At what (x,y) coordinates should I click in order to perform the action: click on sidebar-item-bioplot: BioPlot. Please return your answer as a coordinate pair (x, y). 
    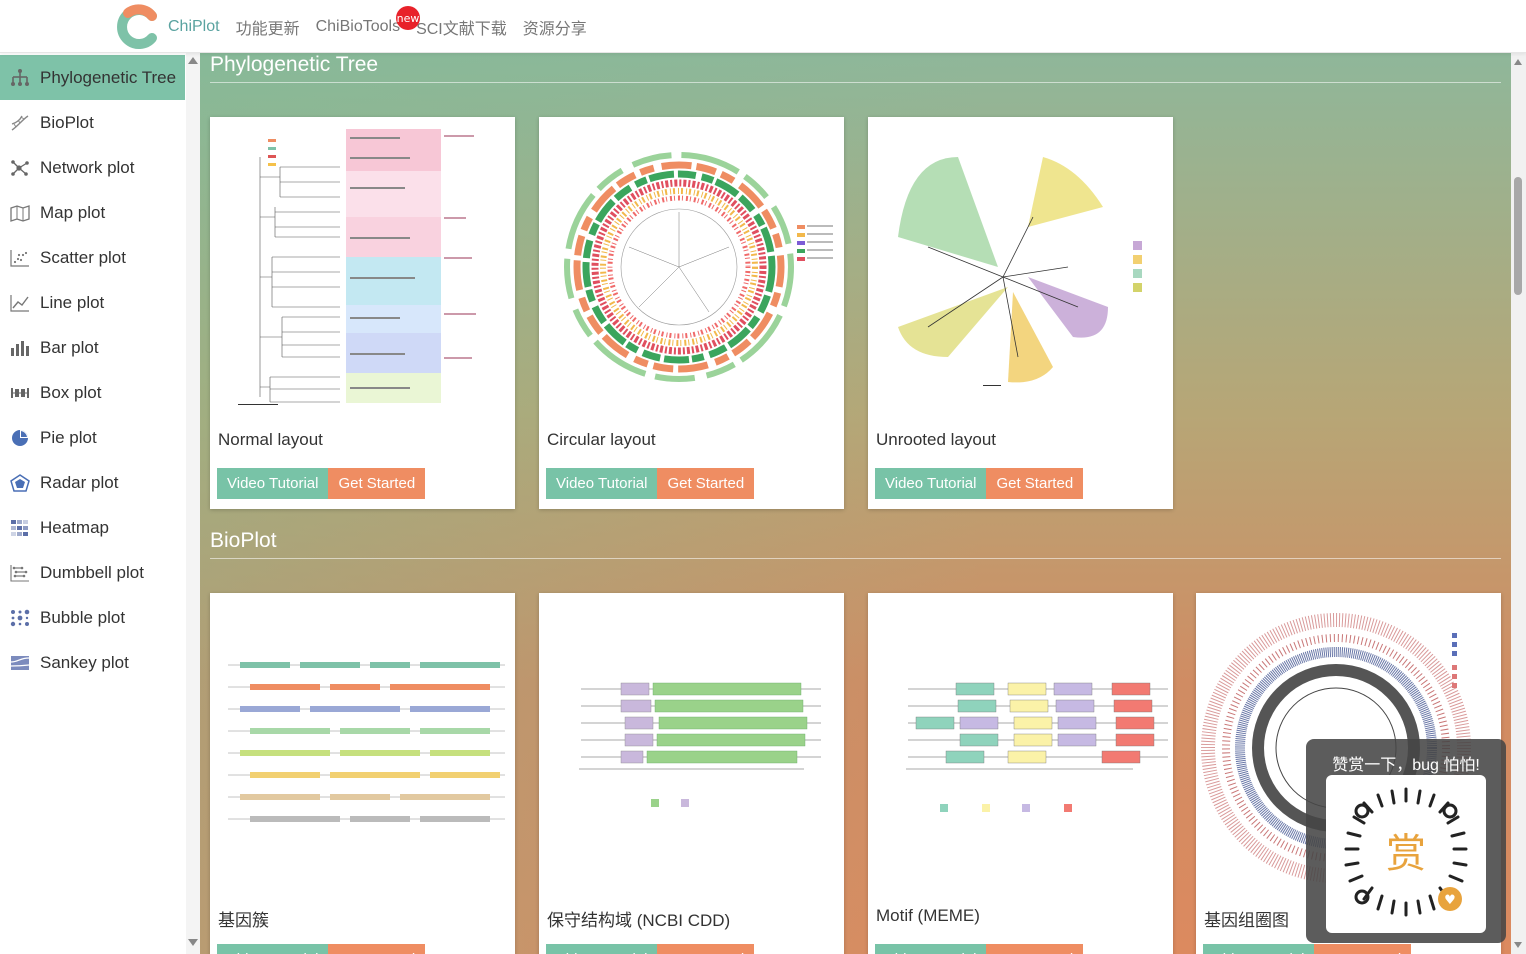
    Looking at the image, I should click on (92, 122).